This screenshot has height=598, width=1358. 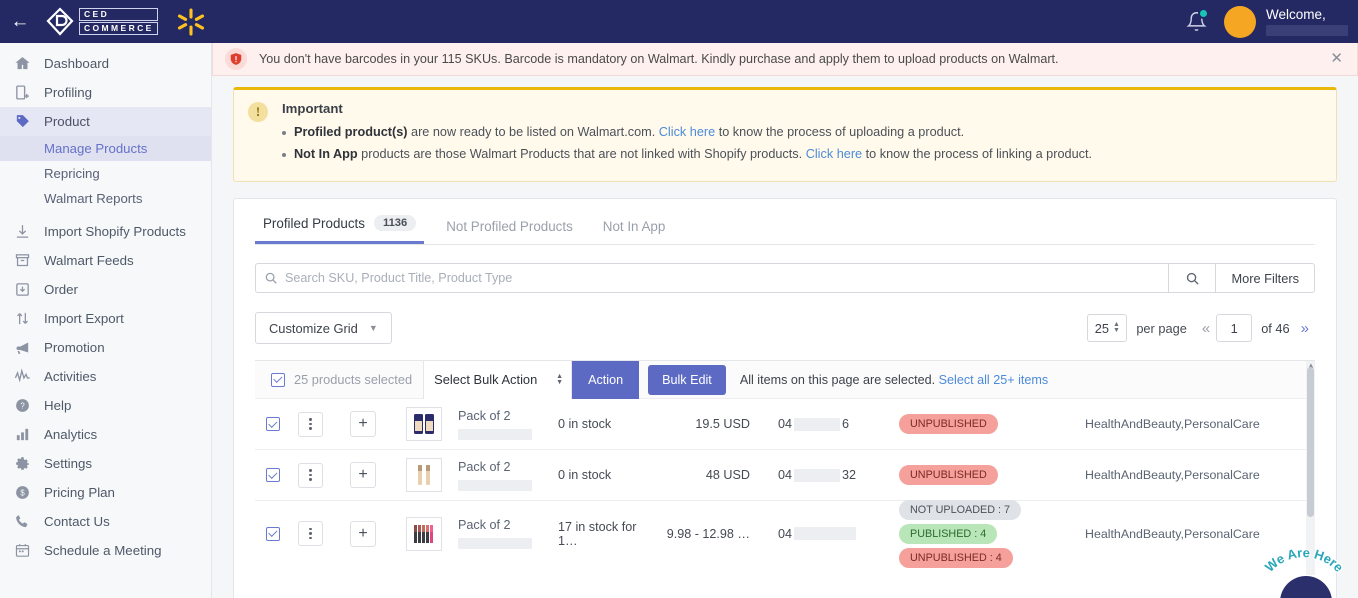 I want to click on sidebar-label-pricing-plan: Pricing Plan, so click(x=79, y=492).